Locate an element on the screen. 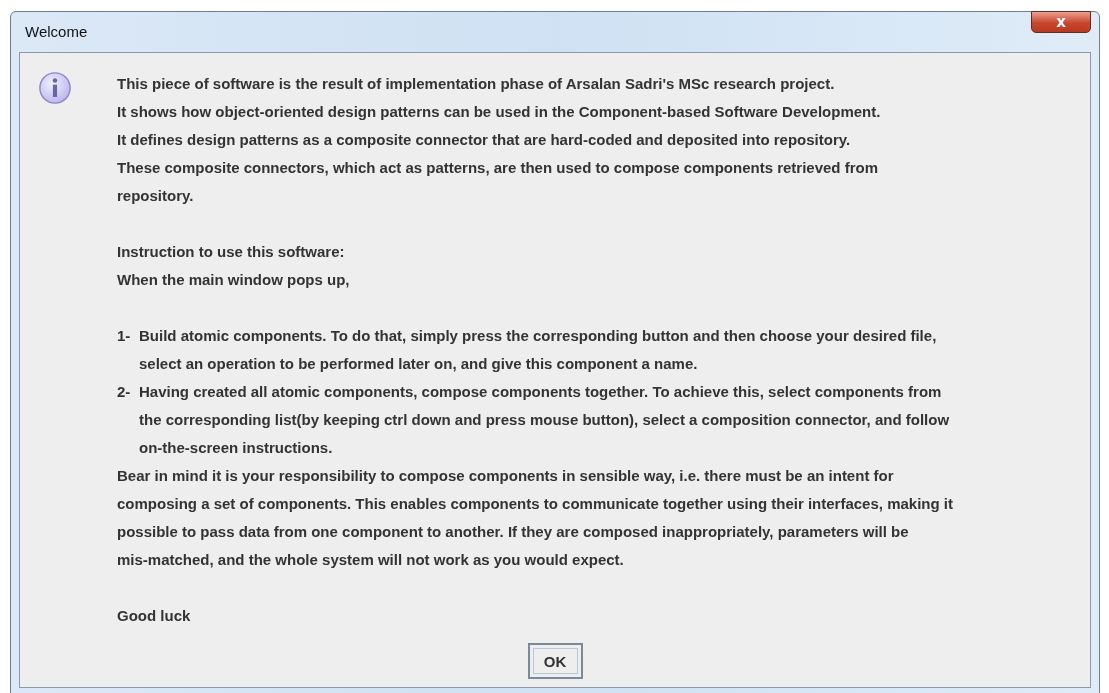 This screenshot has height=693, width=1109. message-line: possible to pass data from one component to another. If they are composed inappropriately, parameters will be is located at coordinates (513, 532).